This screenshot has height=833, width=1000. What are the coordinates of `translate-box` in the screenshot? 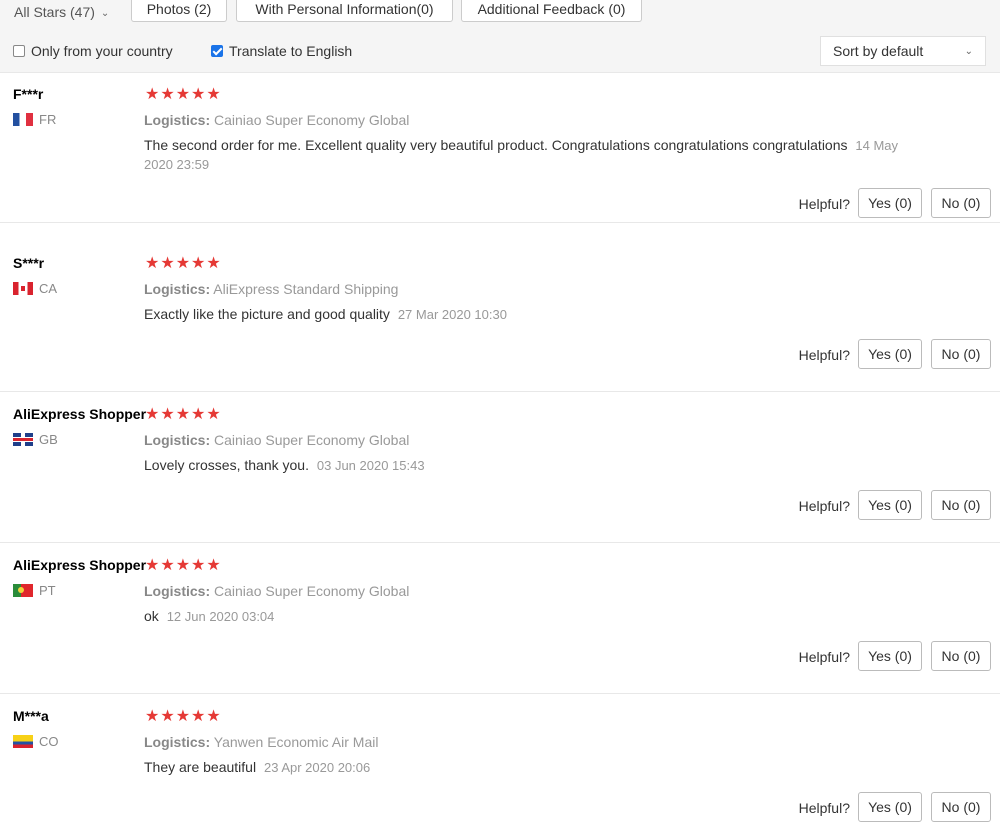 It's located at (217, 51).